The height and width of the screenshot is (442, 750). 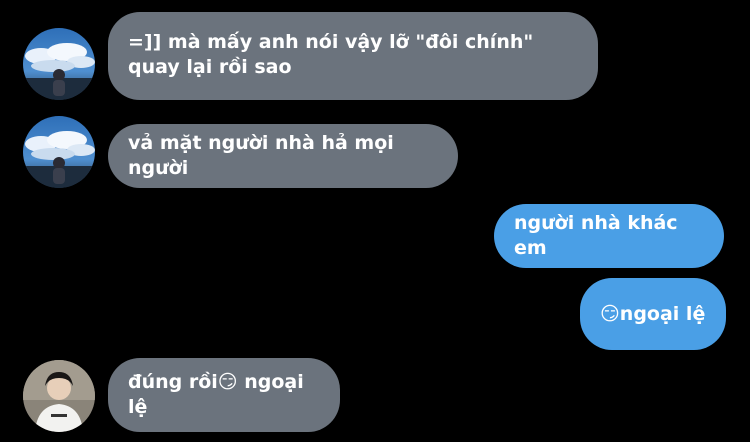 What do you see at coordinates (596, 235) in the screenshot?
I see `message-text: người nhà khác em` at bounding box center [596, 235].